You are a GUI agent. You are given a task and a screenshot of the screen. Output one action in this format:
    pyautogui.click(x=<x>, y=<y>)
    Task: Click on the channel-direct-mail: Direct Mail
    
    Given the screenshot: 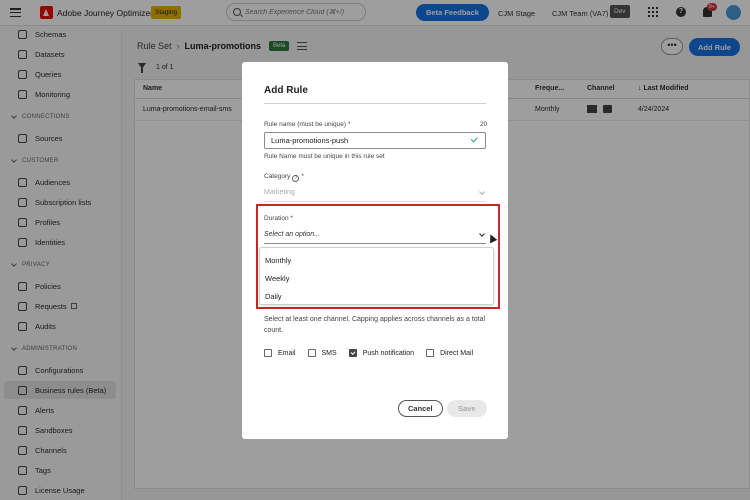 What is the action you would take?
    pyautogui.click(x=449, y=353)
    